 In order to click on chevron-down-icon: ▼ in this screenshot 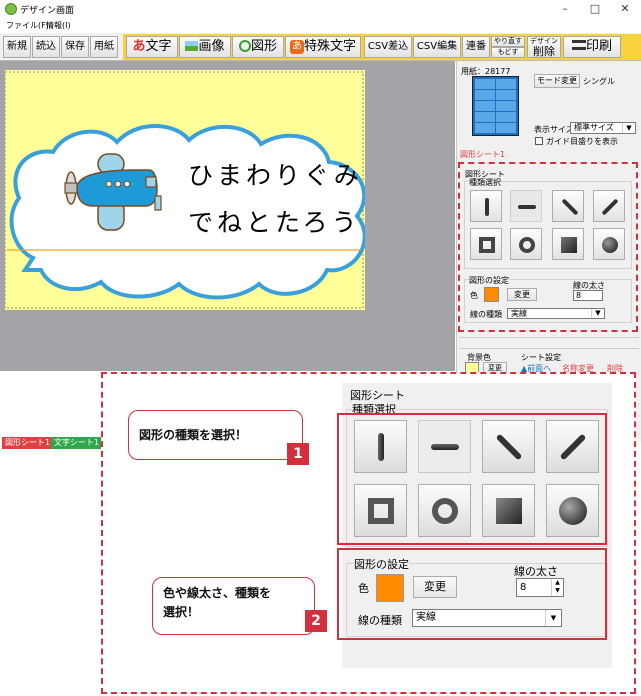, I will do `click(628, 128)`.